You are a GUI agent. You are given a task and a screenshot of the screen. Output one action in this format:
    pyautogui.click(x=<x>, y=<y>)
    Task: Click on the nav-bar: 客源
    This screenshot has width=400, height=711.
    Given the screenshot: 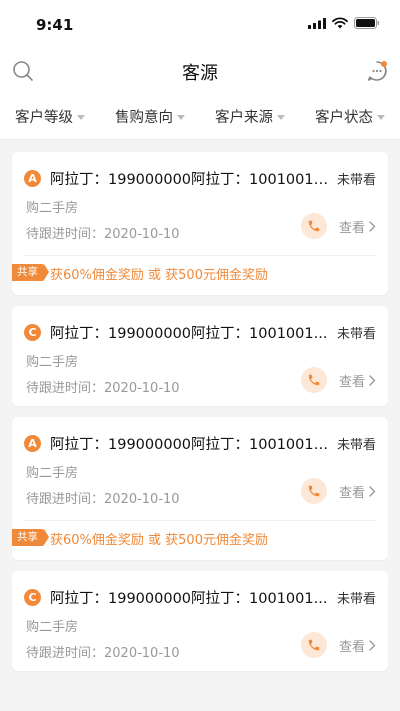 What is the action you would take?
    pyautogui.click(x=200, y=71)
    